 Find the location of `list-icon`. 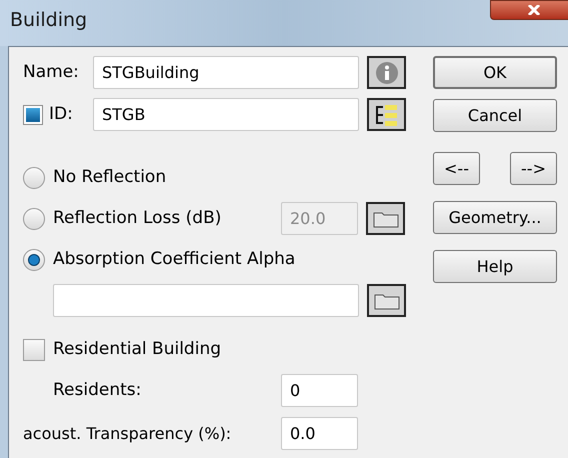

list-icon is located at coordinates (387, 114).